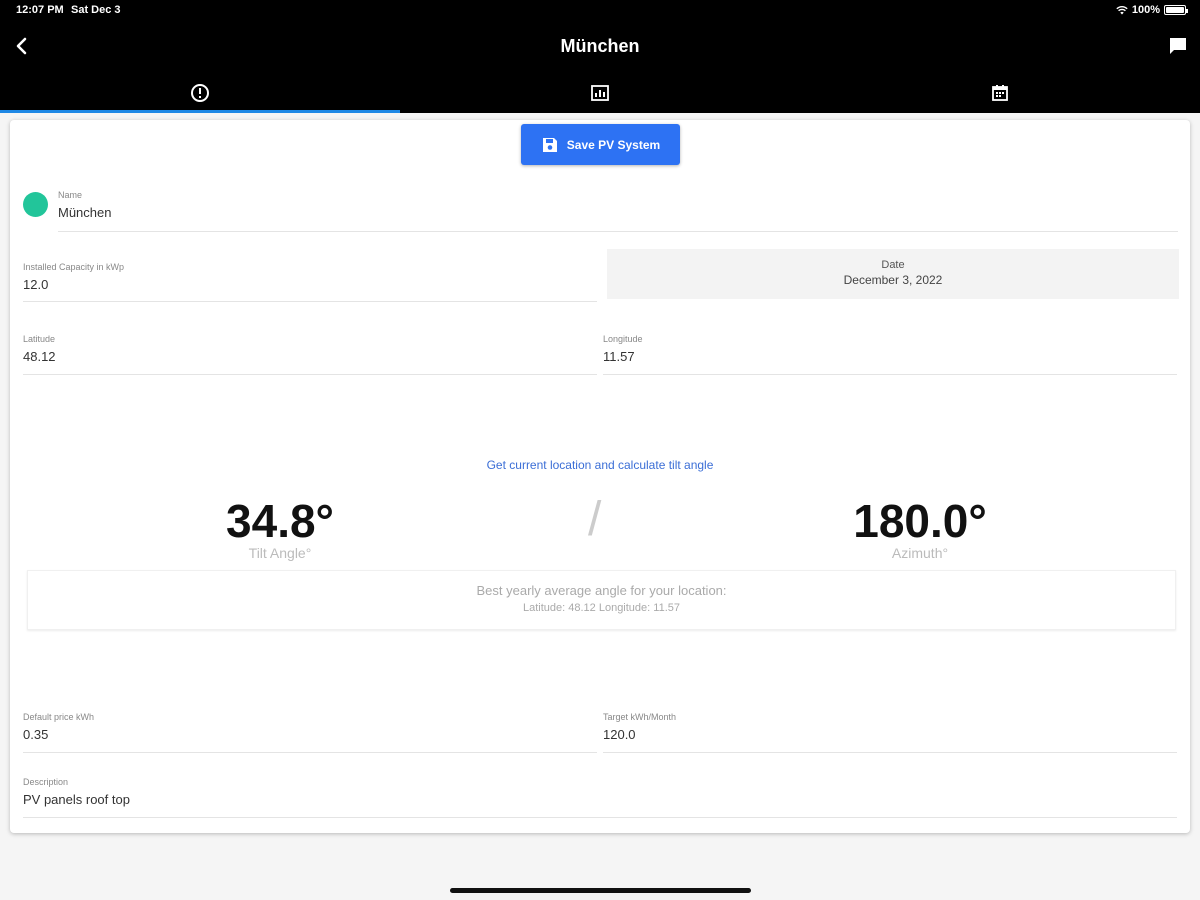 The width and height of the screenshot is (1200, 900). What do you see at coordinates (70, 195) in the screenshot?
I see `name-label: Name` at bounding box center [70, 195].